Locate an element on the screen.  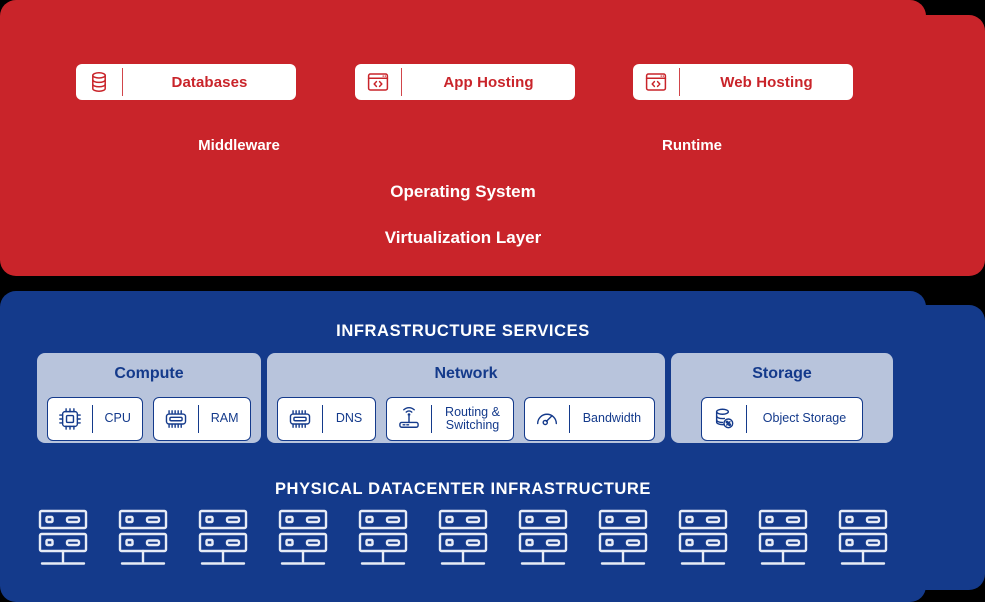
subpanel-chip-group: Object Storage is located at coordinates (782, 419).